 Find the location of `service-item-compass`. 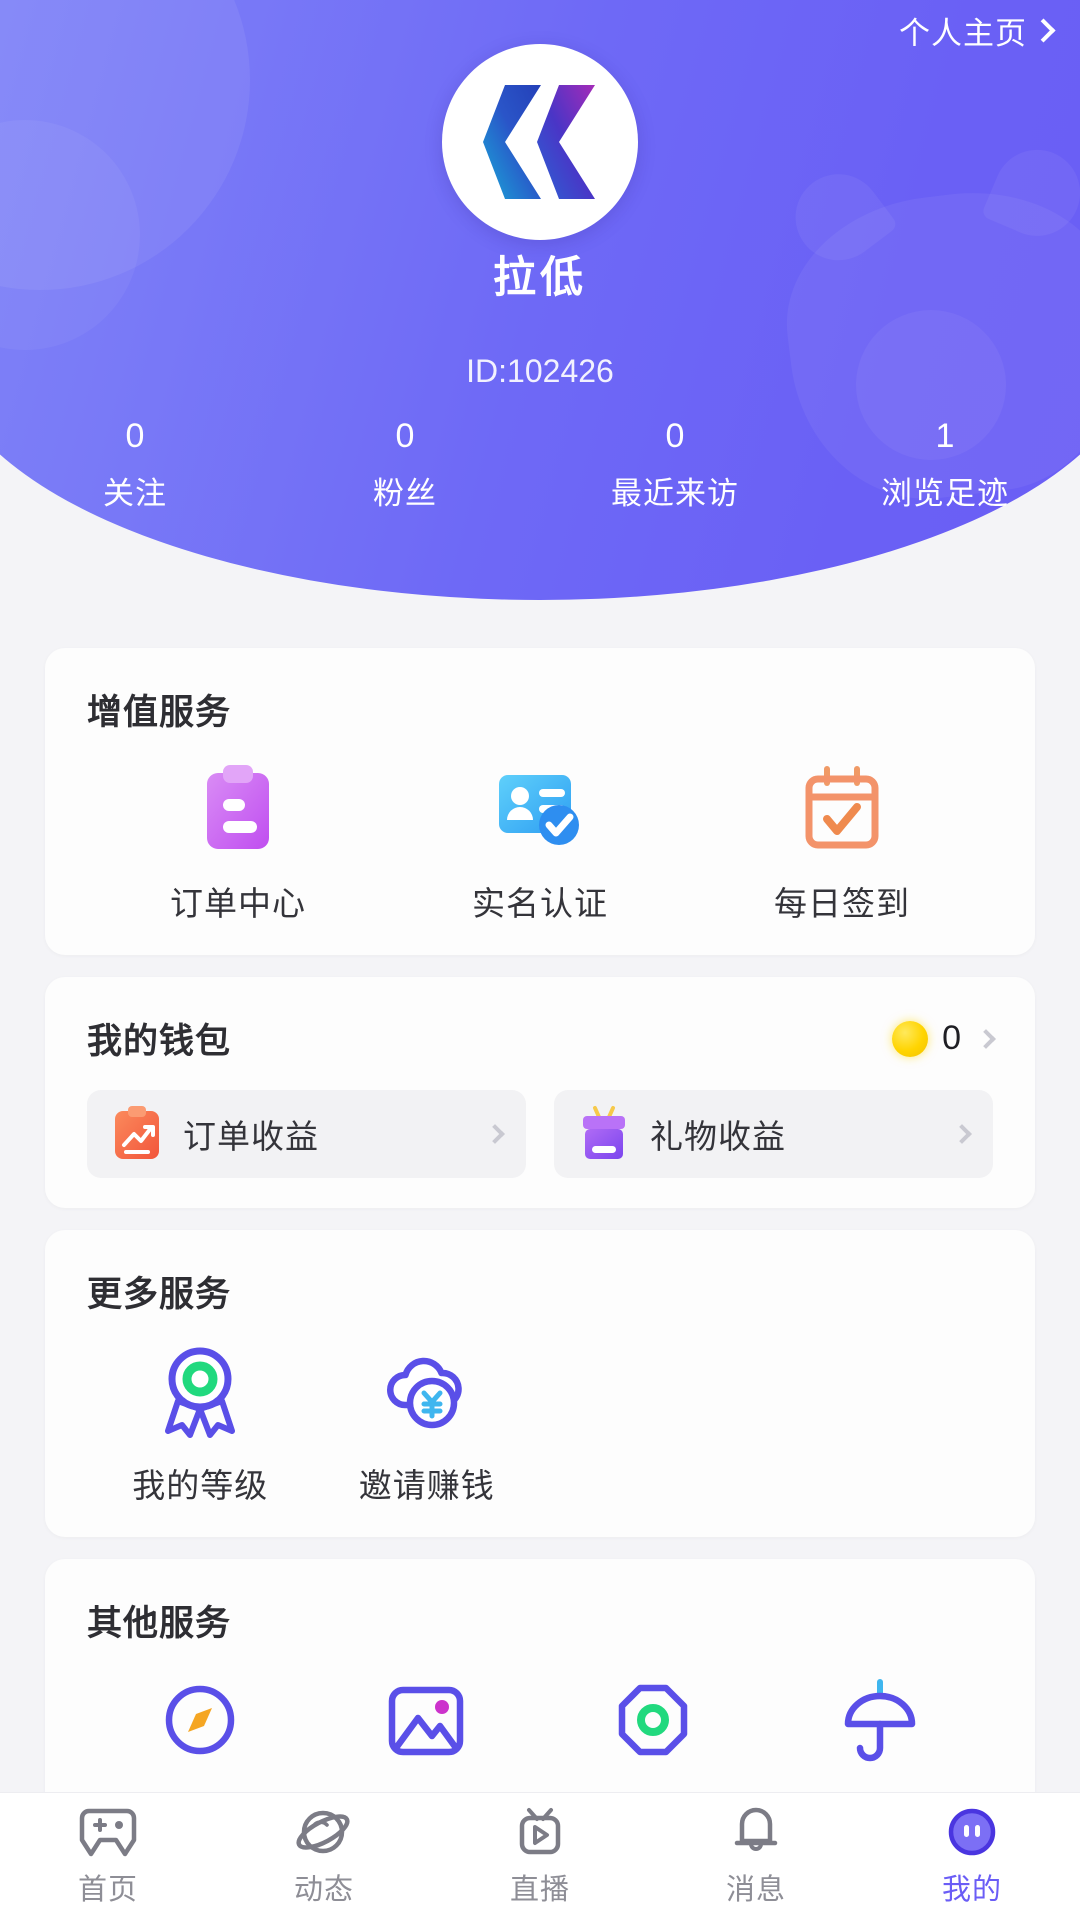

service-item-compass is located at coordinates (200, 1730).